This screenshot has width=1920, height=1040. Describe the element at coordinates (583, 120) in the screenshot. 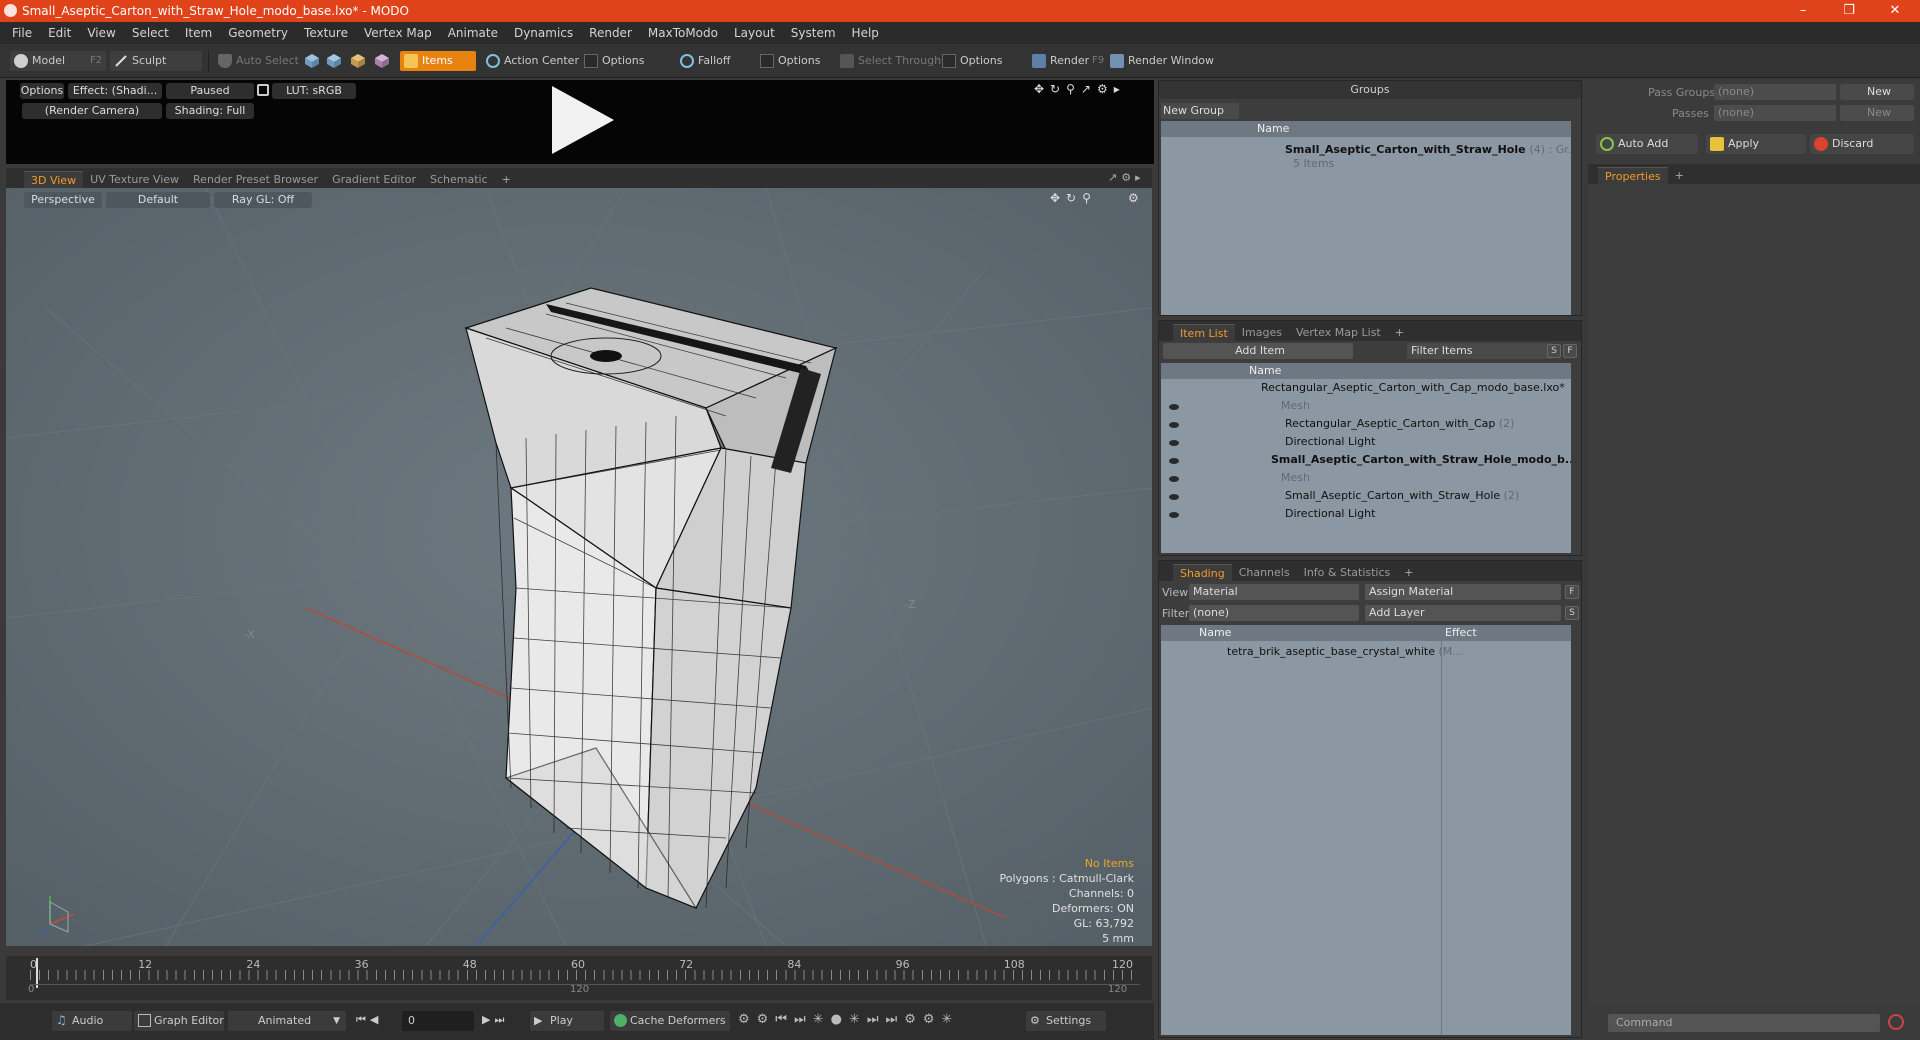

I see `play-preview-icon` at that location.